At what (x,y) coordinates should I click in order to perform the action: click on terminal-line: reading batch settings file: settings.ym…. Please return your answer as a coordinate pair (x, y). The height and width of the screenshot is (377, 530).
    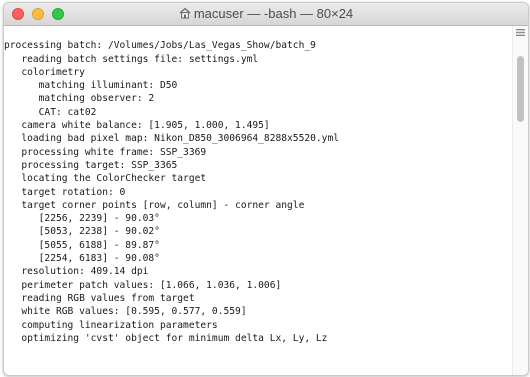
    Looking at the image, I should click on (131, 59).